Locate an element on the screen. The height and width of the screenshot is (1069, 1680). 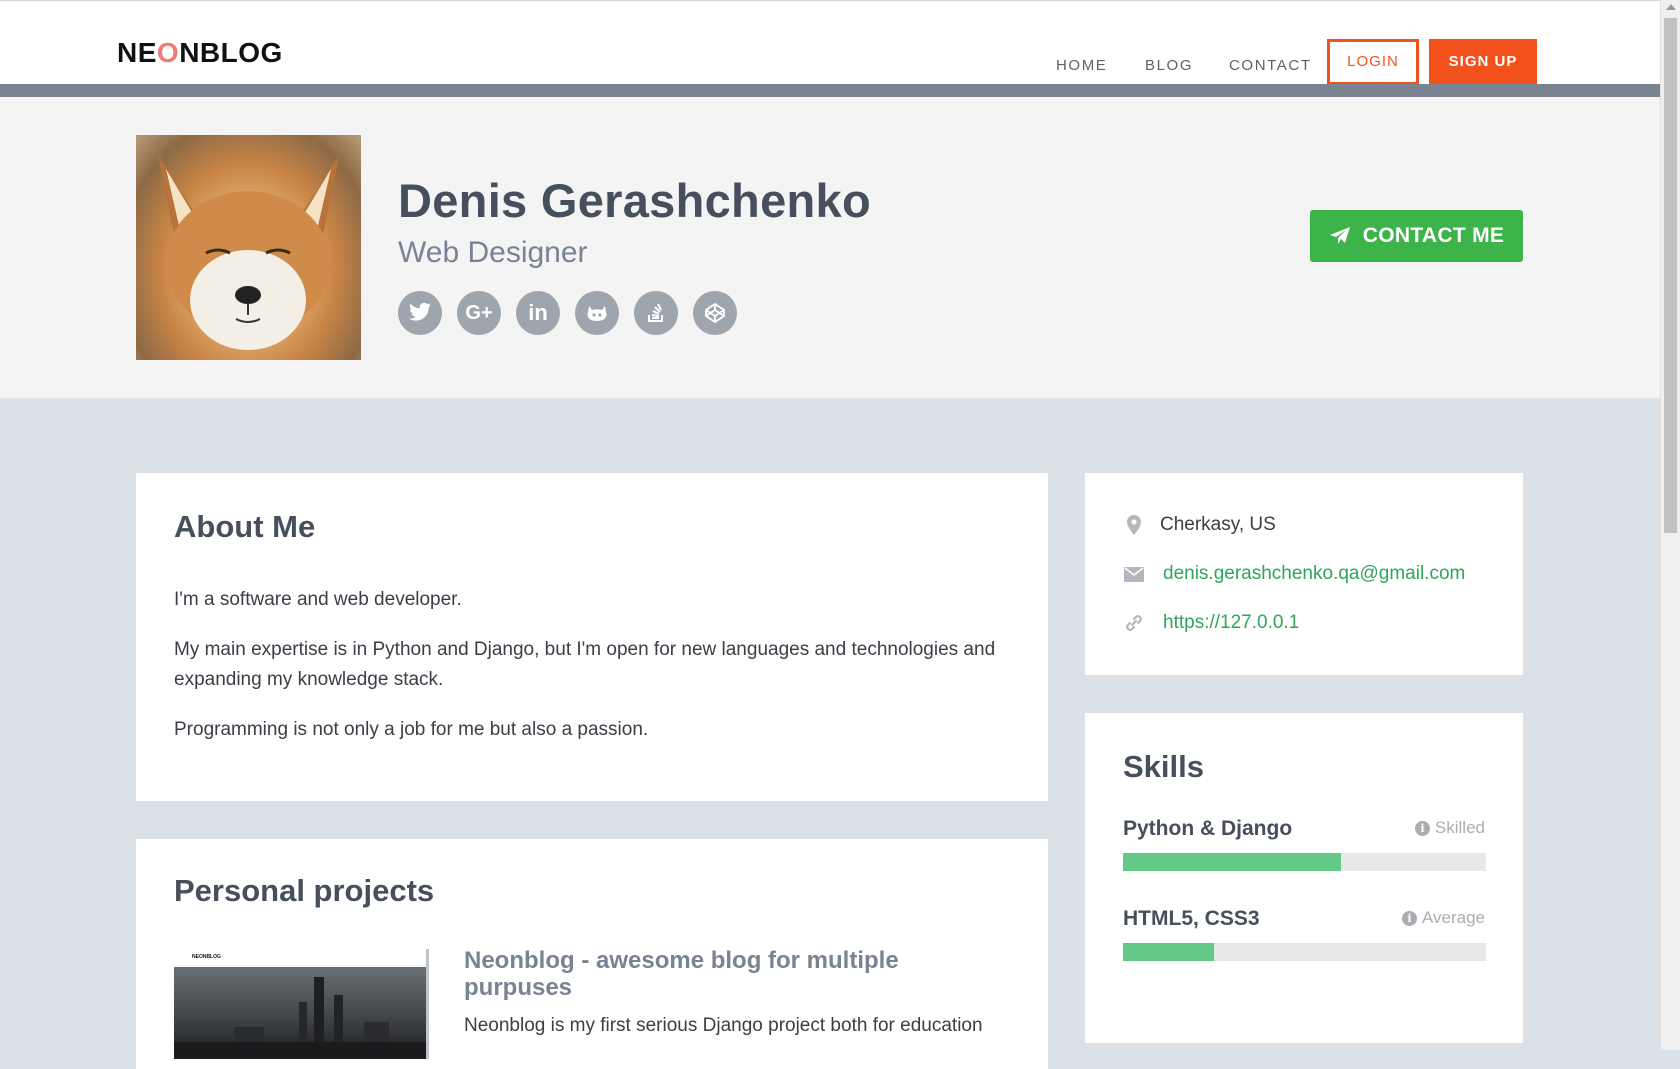
about-me-title: About Me is located at coordinates (245, 526).